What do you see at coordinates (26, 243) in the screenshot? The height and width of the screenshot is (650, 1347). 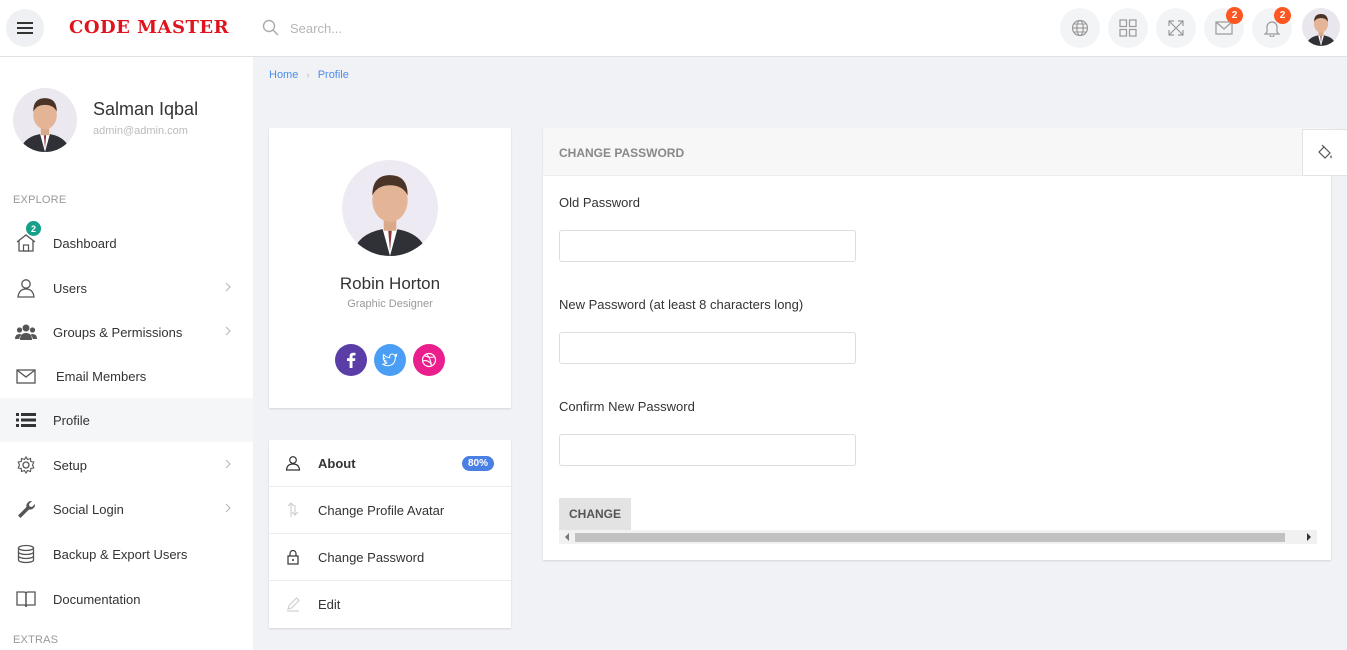 I see `home-icon` at bounding box center [26, 243].